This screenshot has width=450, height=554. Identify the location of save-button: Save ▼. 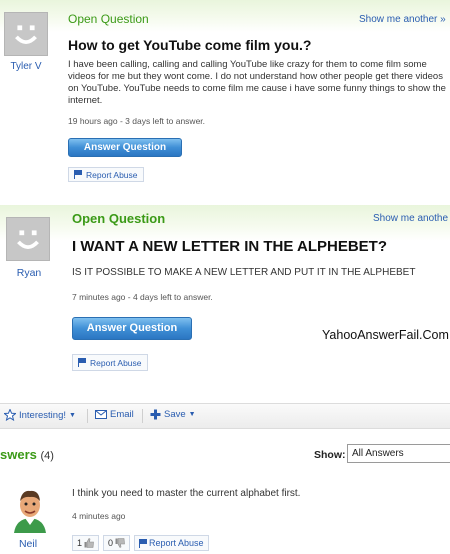
(173, 414).